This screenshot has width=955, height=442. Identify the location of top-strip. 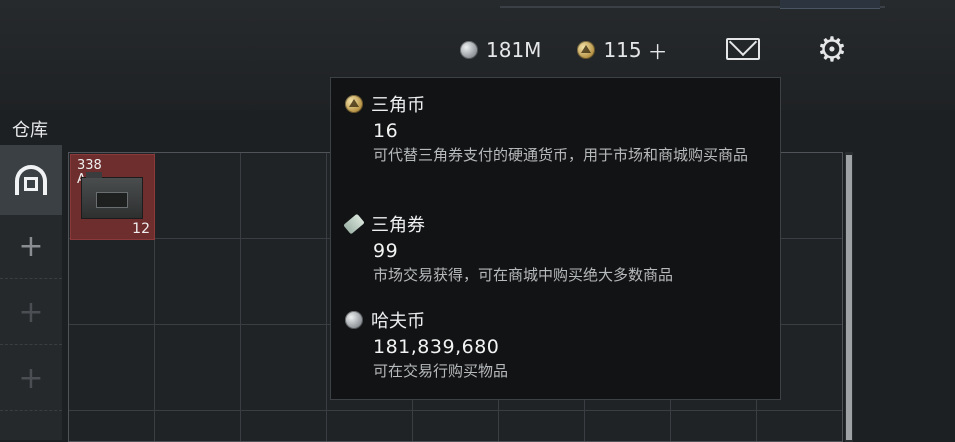
(830, 4).